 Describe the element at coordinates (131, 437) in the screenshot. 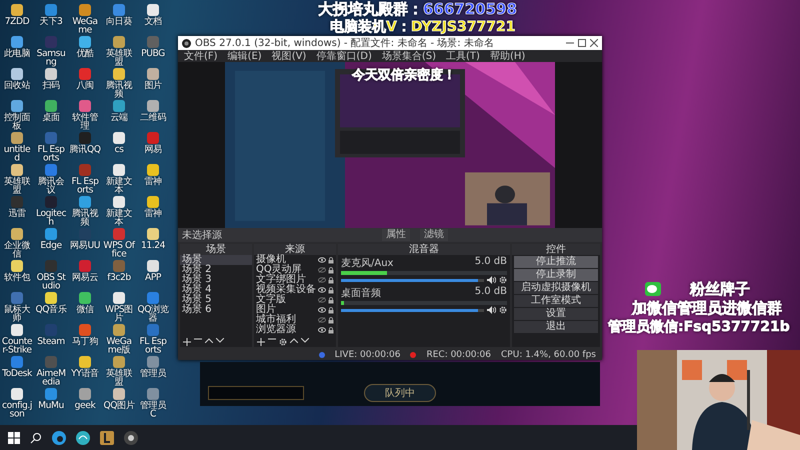

I see `recorder-icon` at that location.